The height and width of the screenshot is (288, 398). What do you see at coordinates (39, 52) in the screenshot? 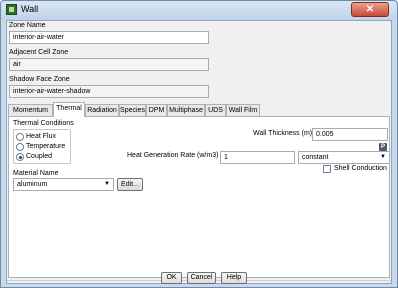
I see `adjacent-cell-zone-label: Adjacent Cell Zone` at bounding box center [39, 52].